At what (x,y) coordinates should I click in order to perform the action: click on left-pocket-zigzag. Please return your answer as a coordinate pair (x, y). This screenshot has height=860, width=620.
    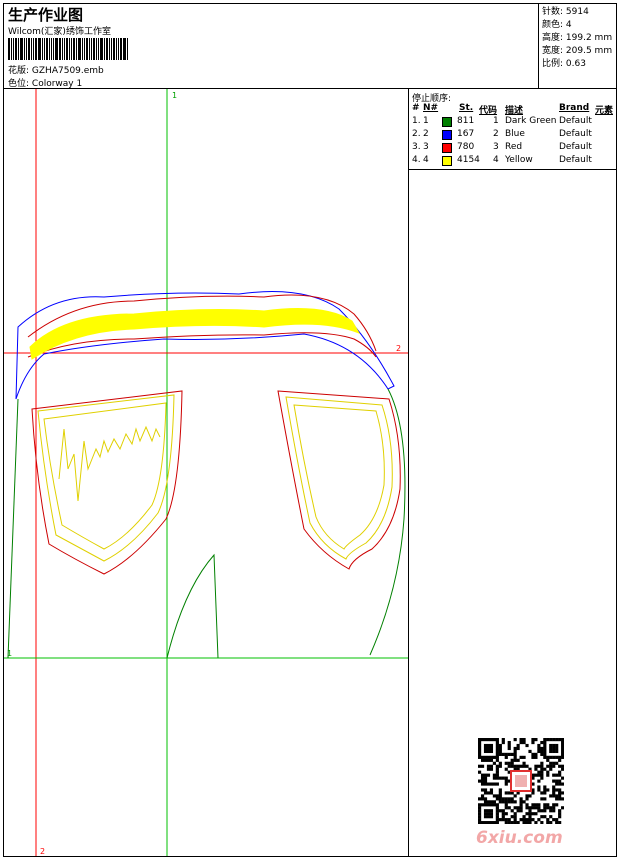
    Looking at the image, I should click on (109, 463).